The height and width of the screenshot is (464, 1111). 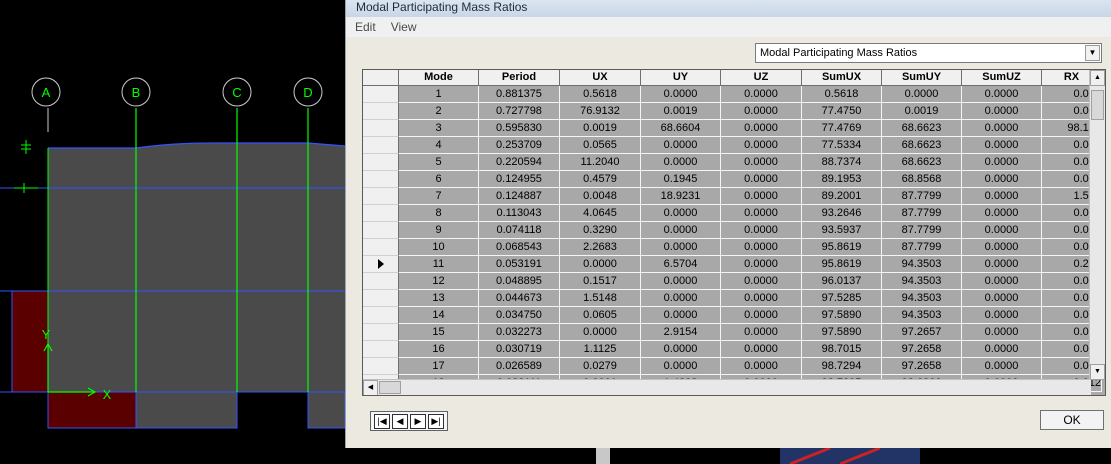 I want to click on cell-period: 0.030719, so click(x=519, y=349).